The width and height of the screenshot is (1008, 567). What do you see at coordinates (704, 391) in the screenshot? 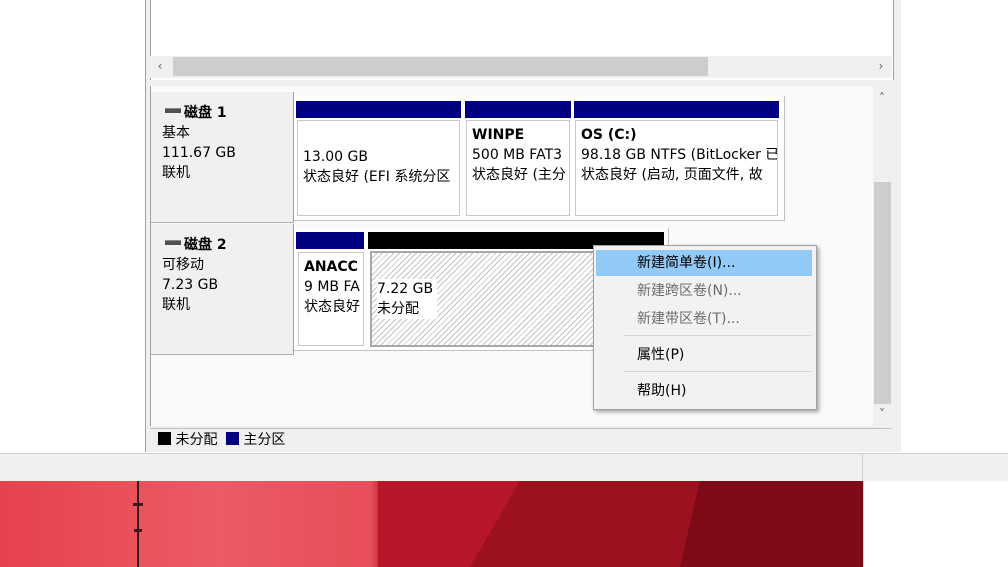
I see `menu-item-help: 帮助(H)` at bounding box center [704, 391].